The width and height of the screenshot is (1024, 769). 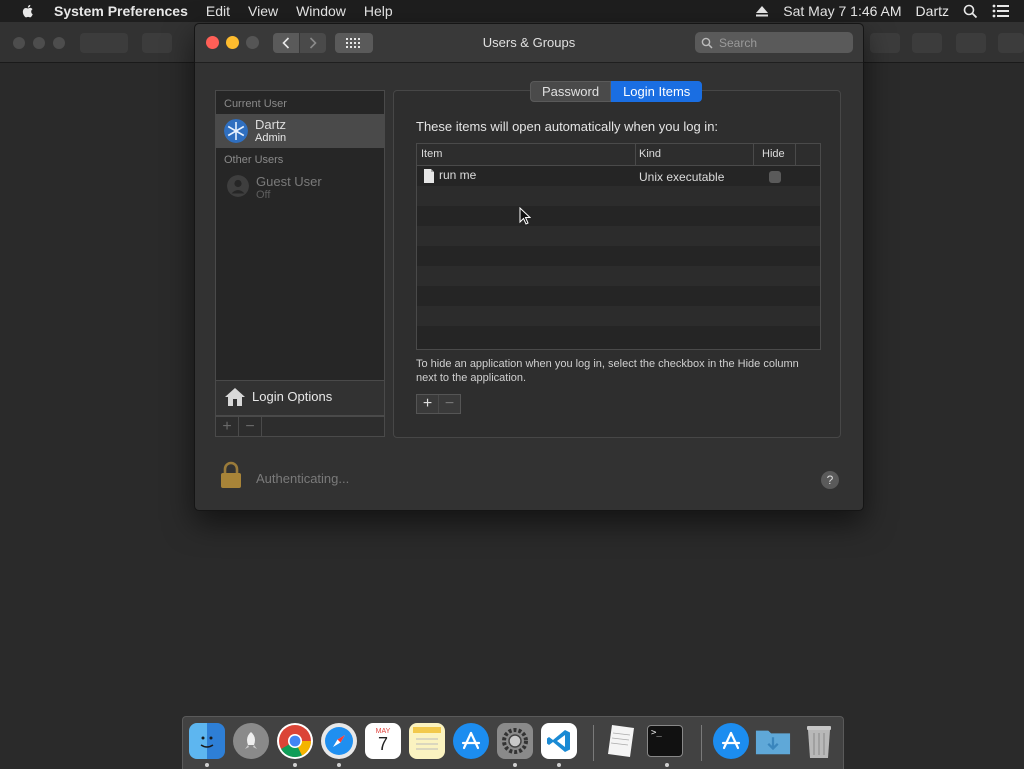 I want to click on other-users-header: Other Users, so click(x=254, y=160).